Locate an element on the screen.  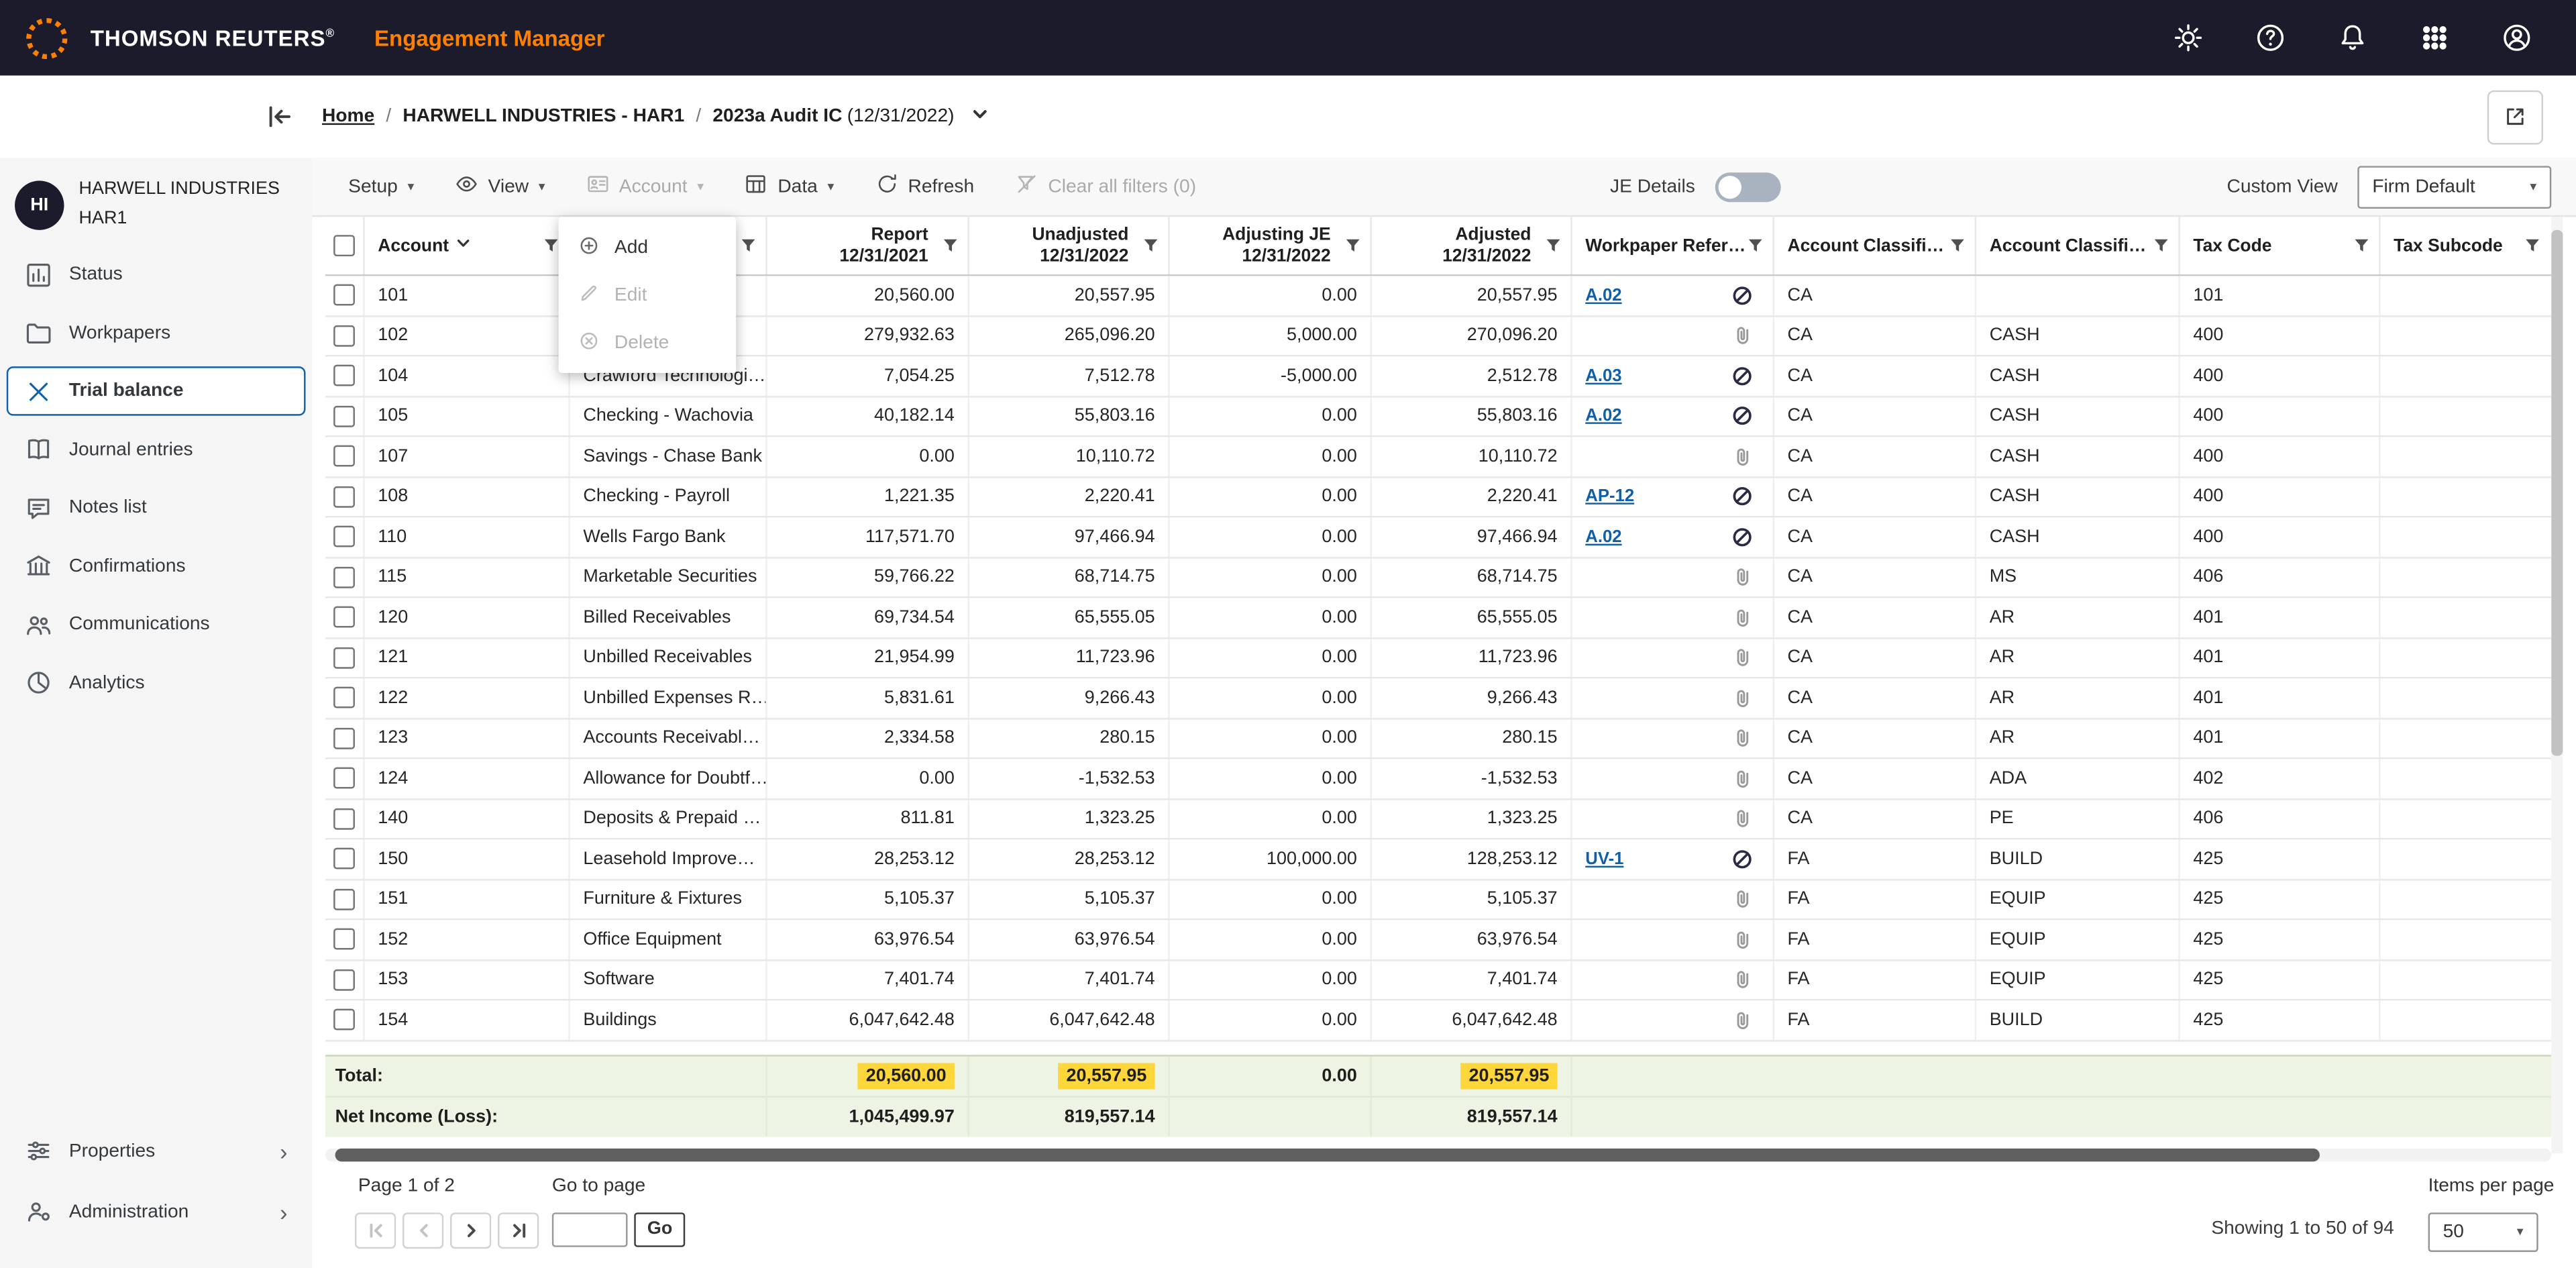
registered-mark: ® is located at coordinates (330, 34).